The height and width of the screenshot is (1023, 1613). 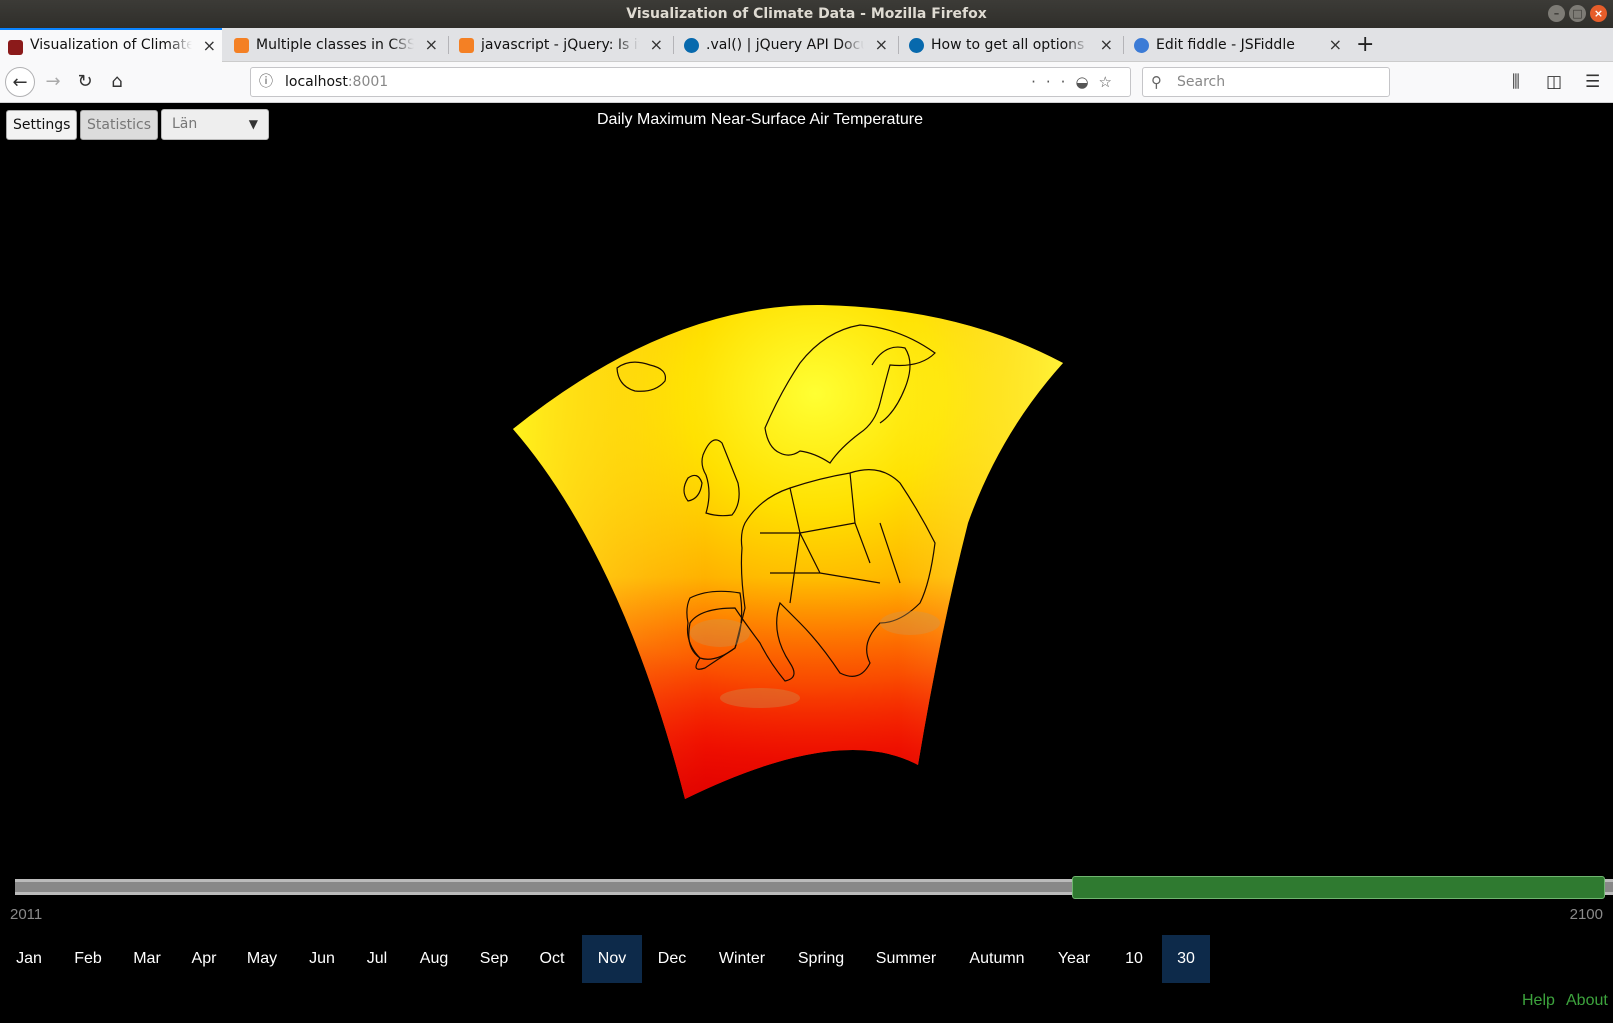 What do you see at coordinates (266, 82) in the screenshot?
I see `site-info-icon: ⓘ` at bounding box center [266, 82].